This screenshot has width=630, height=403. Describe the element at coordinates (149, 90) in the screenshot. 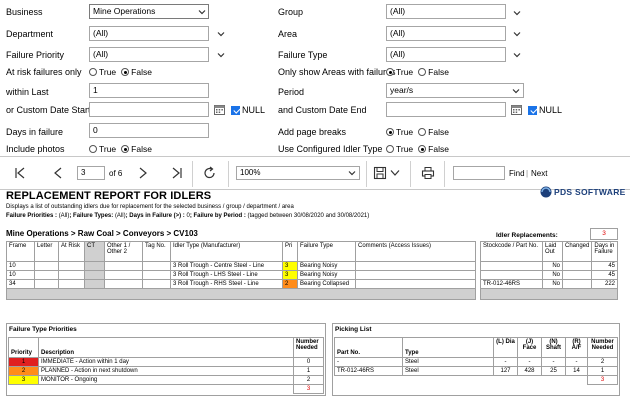

I see `within-last-input: 1` at that location.